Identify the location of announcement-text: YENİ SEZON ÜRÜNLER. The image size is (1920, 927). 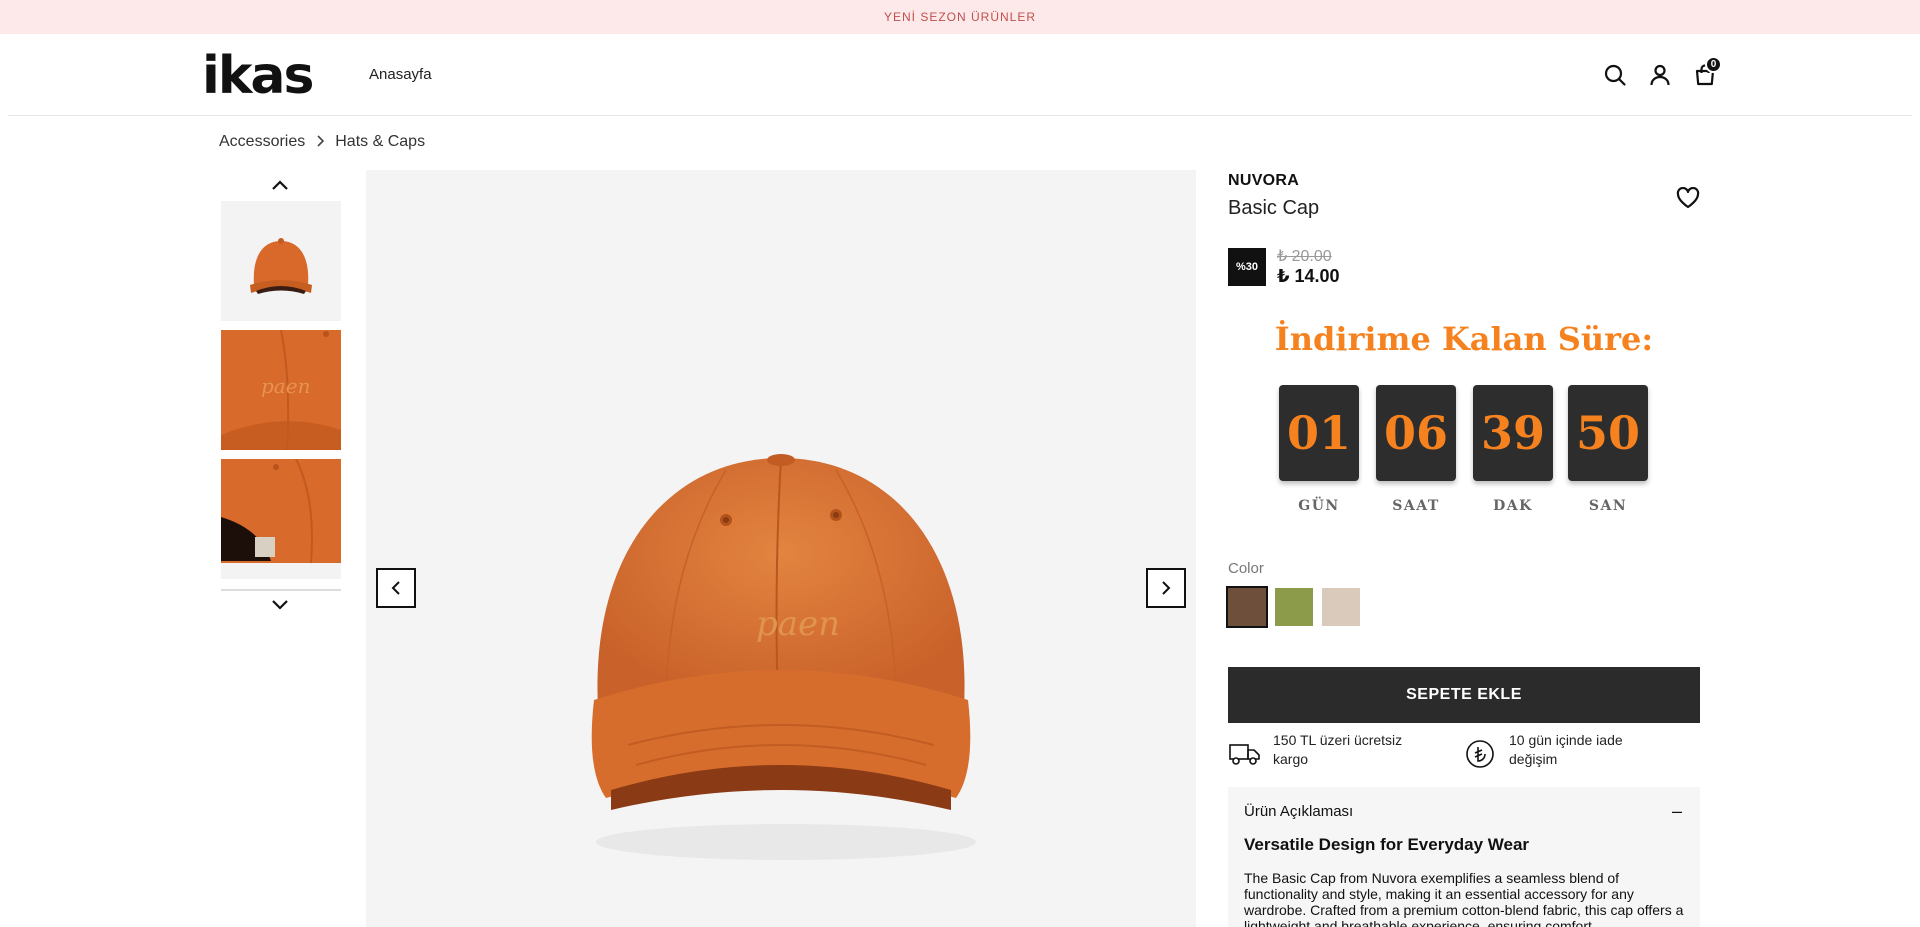
(960, 17).